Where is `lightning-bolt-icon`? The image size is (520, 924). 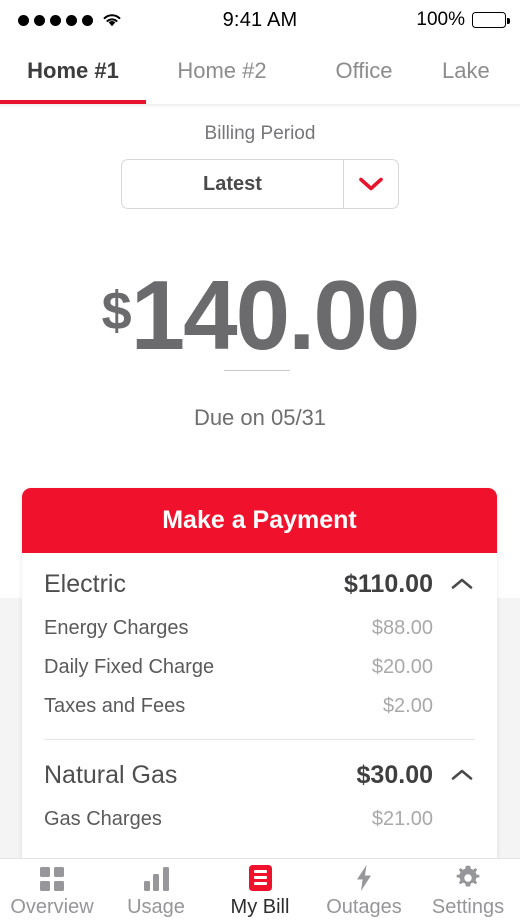
lightning-bolt-icon is located at coordinates (364, 877).